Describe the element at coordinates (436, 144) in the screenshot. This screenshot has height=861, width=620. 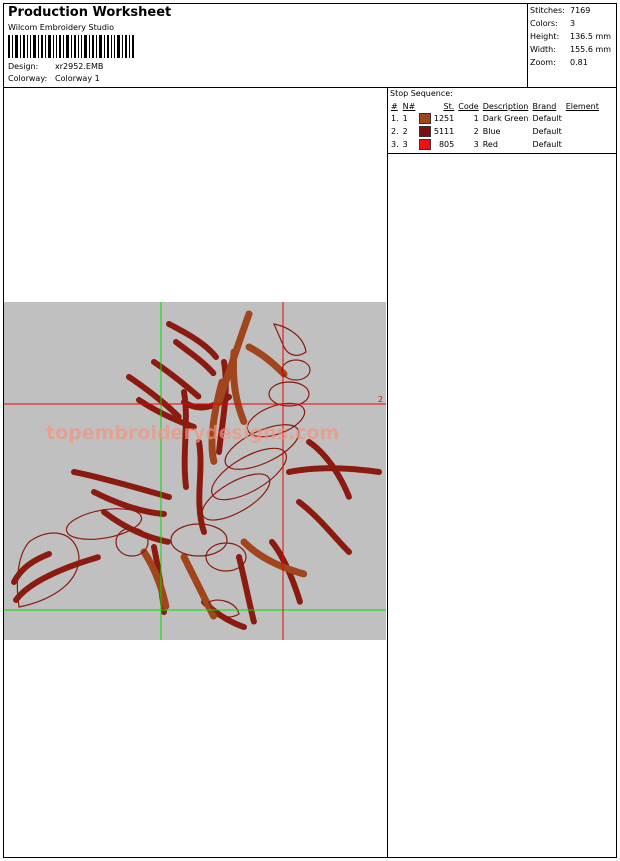
I see `row-stitches-cell: 805` at that location.